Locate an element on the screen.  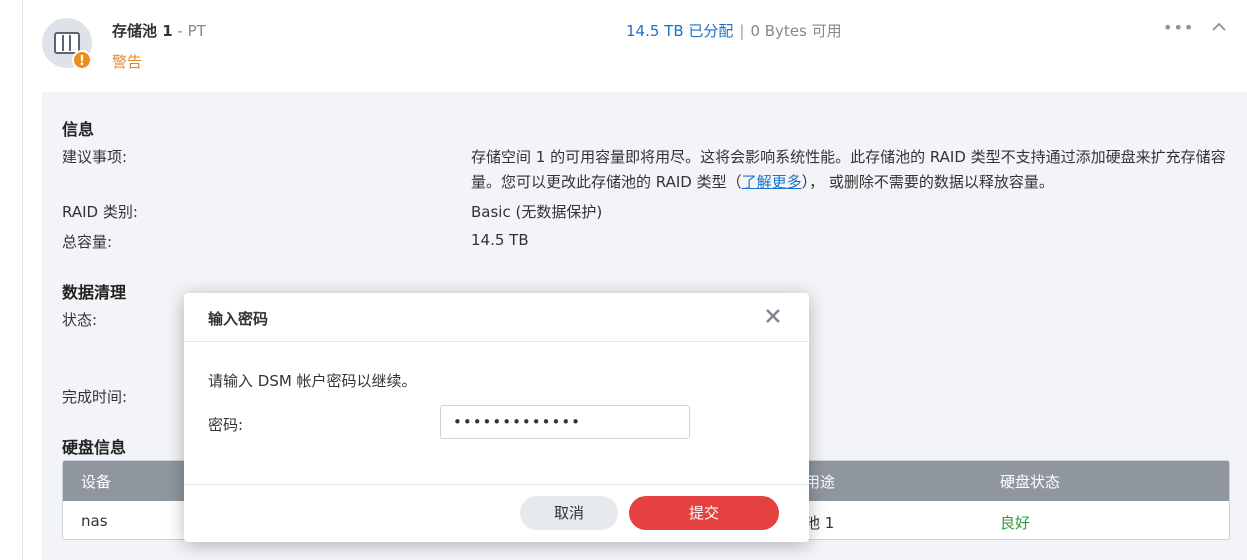
learn-more-link: 了解更多 is located at coordinates (772, 182).